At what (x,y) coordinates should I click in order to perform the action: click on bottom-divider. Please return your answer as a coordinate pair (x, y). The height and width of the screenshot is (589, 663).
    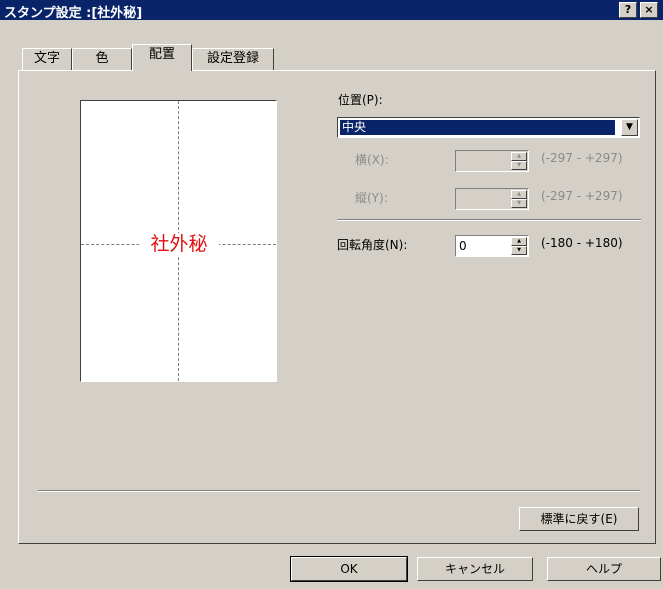
    Looking at the image, I should click on (339, 491).